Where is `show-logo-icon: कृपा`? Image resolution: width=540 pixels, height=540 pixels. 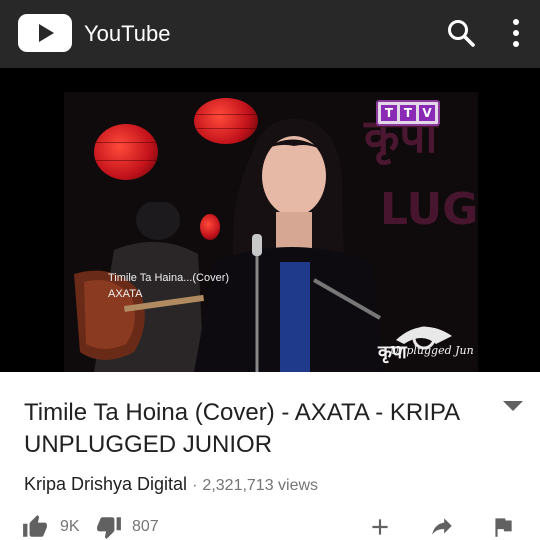 show-logo-icon: कृपा is located at coordinates (414, 345).